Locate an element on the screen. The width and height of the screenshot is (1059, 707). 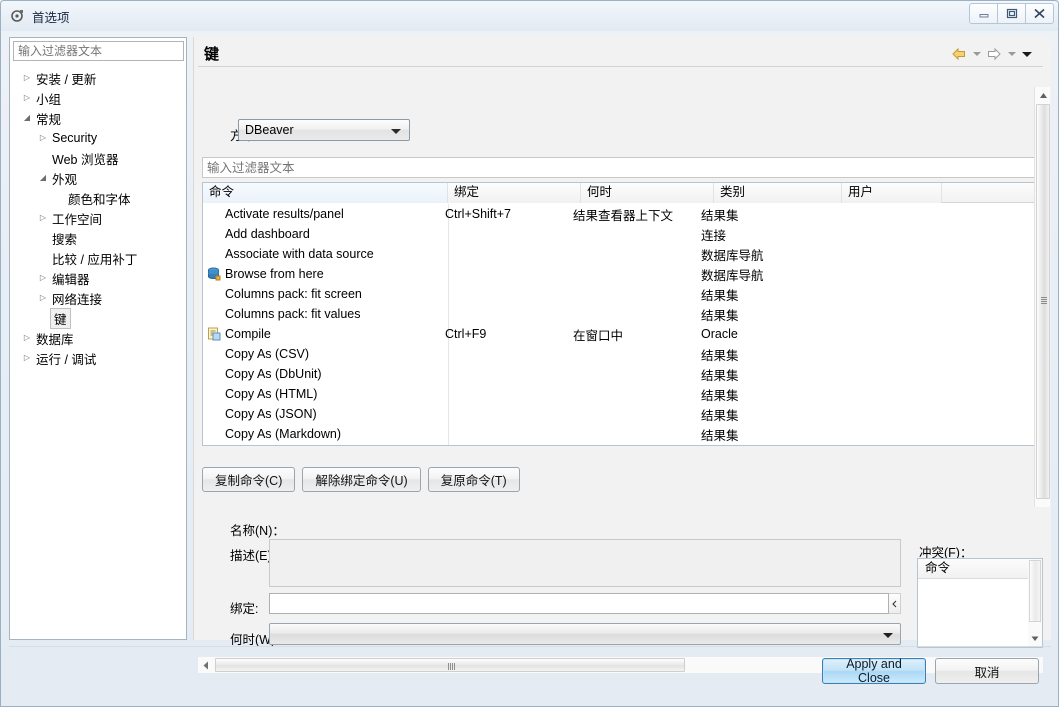
sidebar-item-4: Web 浏览器 is located at coordinates (99, 158).